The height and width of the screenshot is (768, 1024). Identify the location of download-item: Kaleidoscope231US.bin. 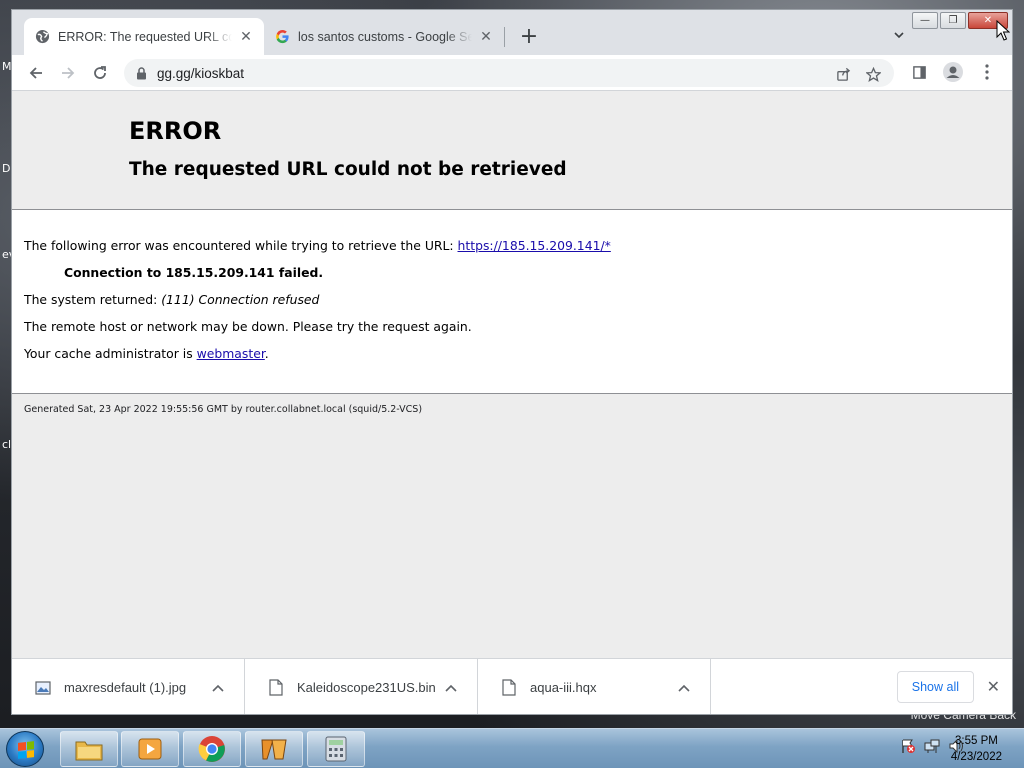
(361, 686).